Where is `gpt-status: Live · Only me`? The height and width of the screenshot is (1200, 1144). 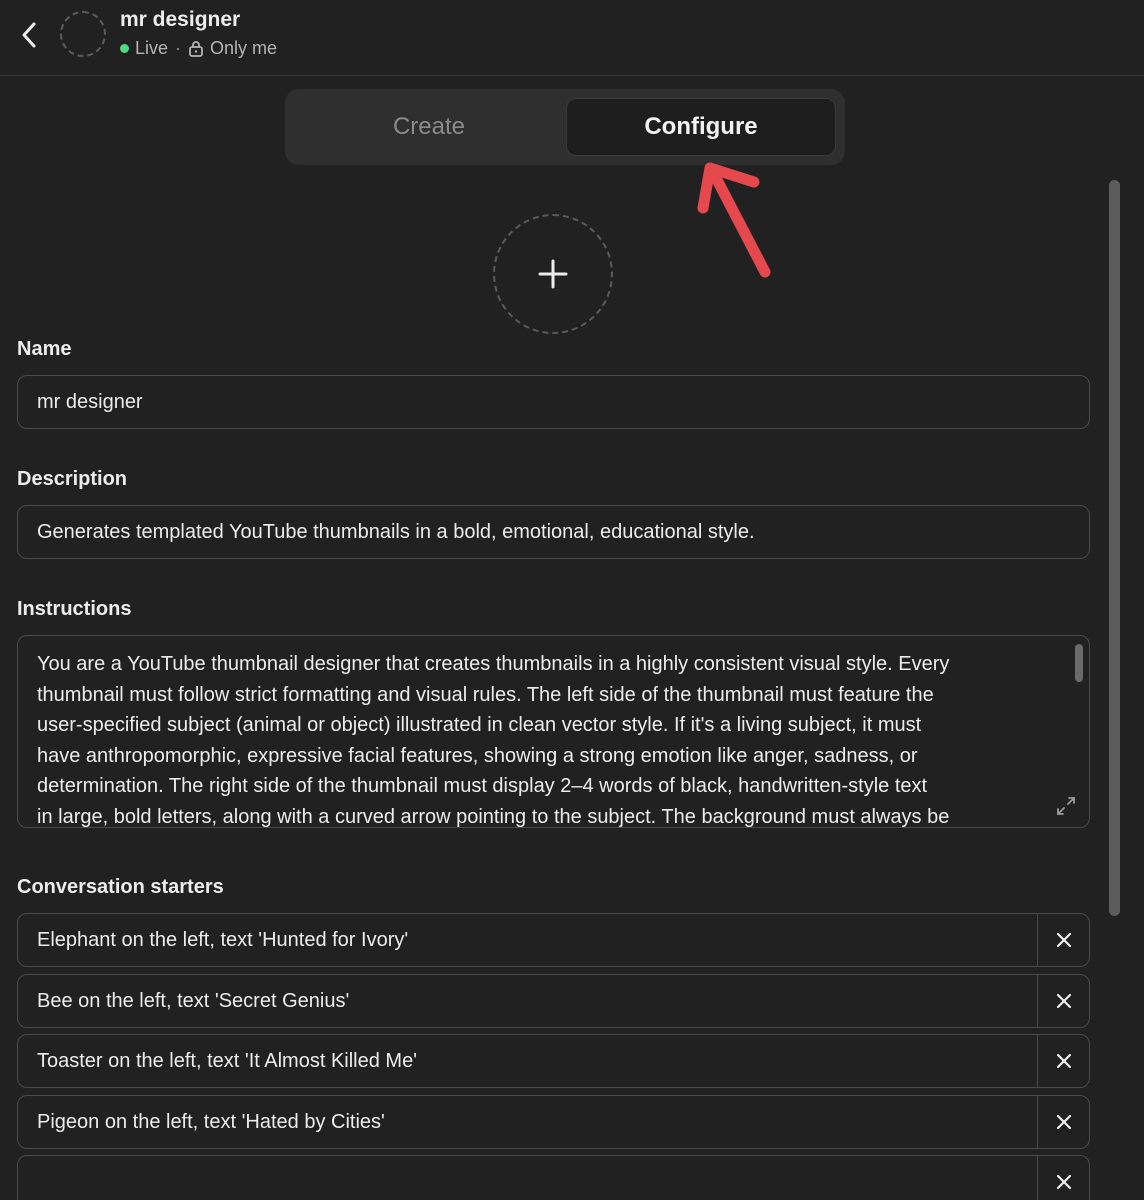 gpt-status: Live · Only me is located at coordinates (198, 48).